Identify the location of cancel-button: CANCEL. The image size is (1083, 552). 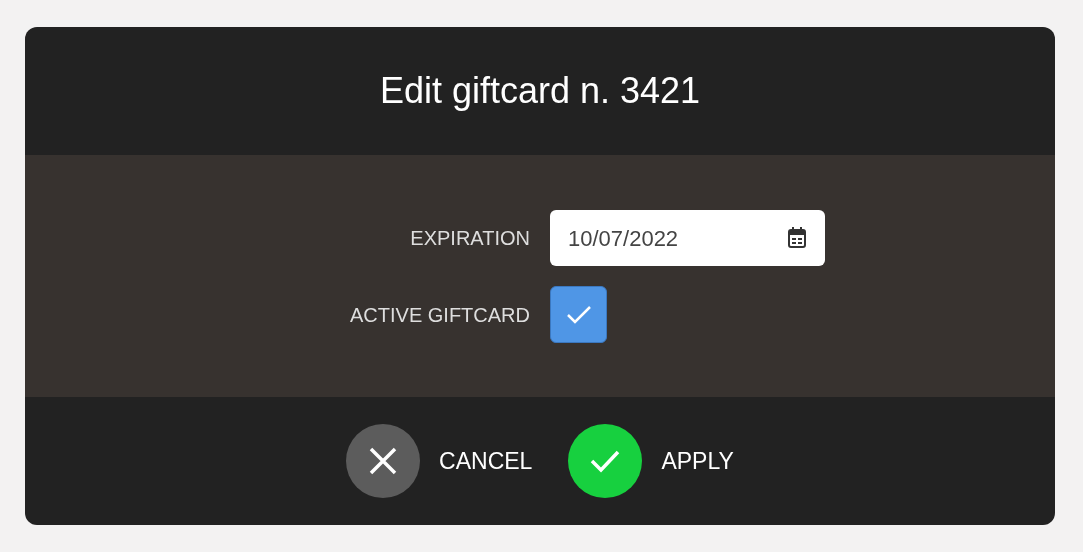
(439, 461).